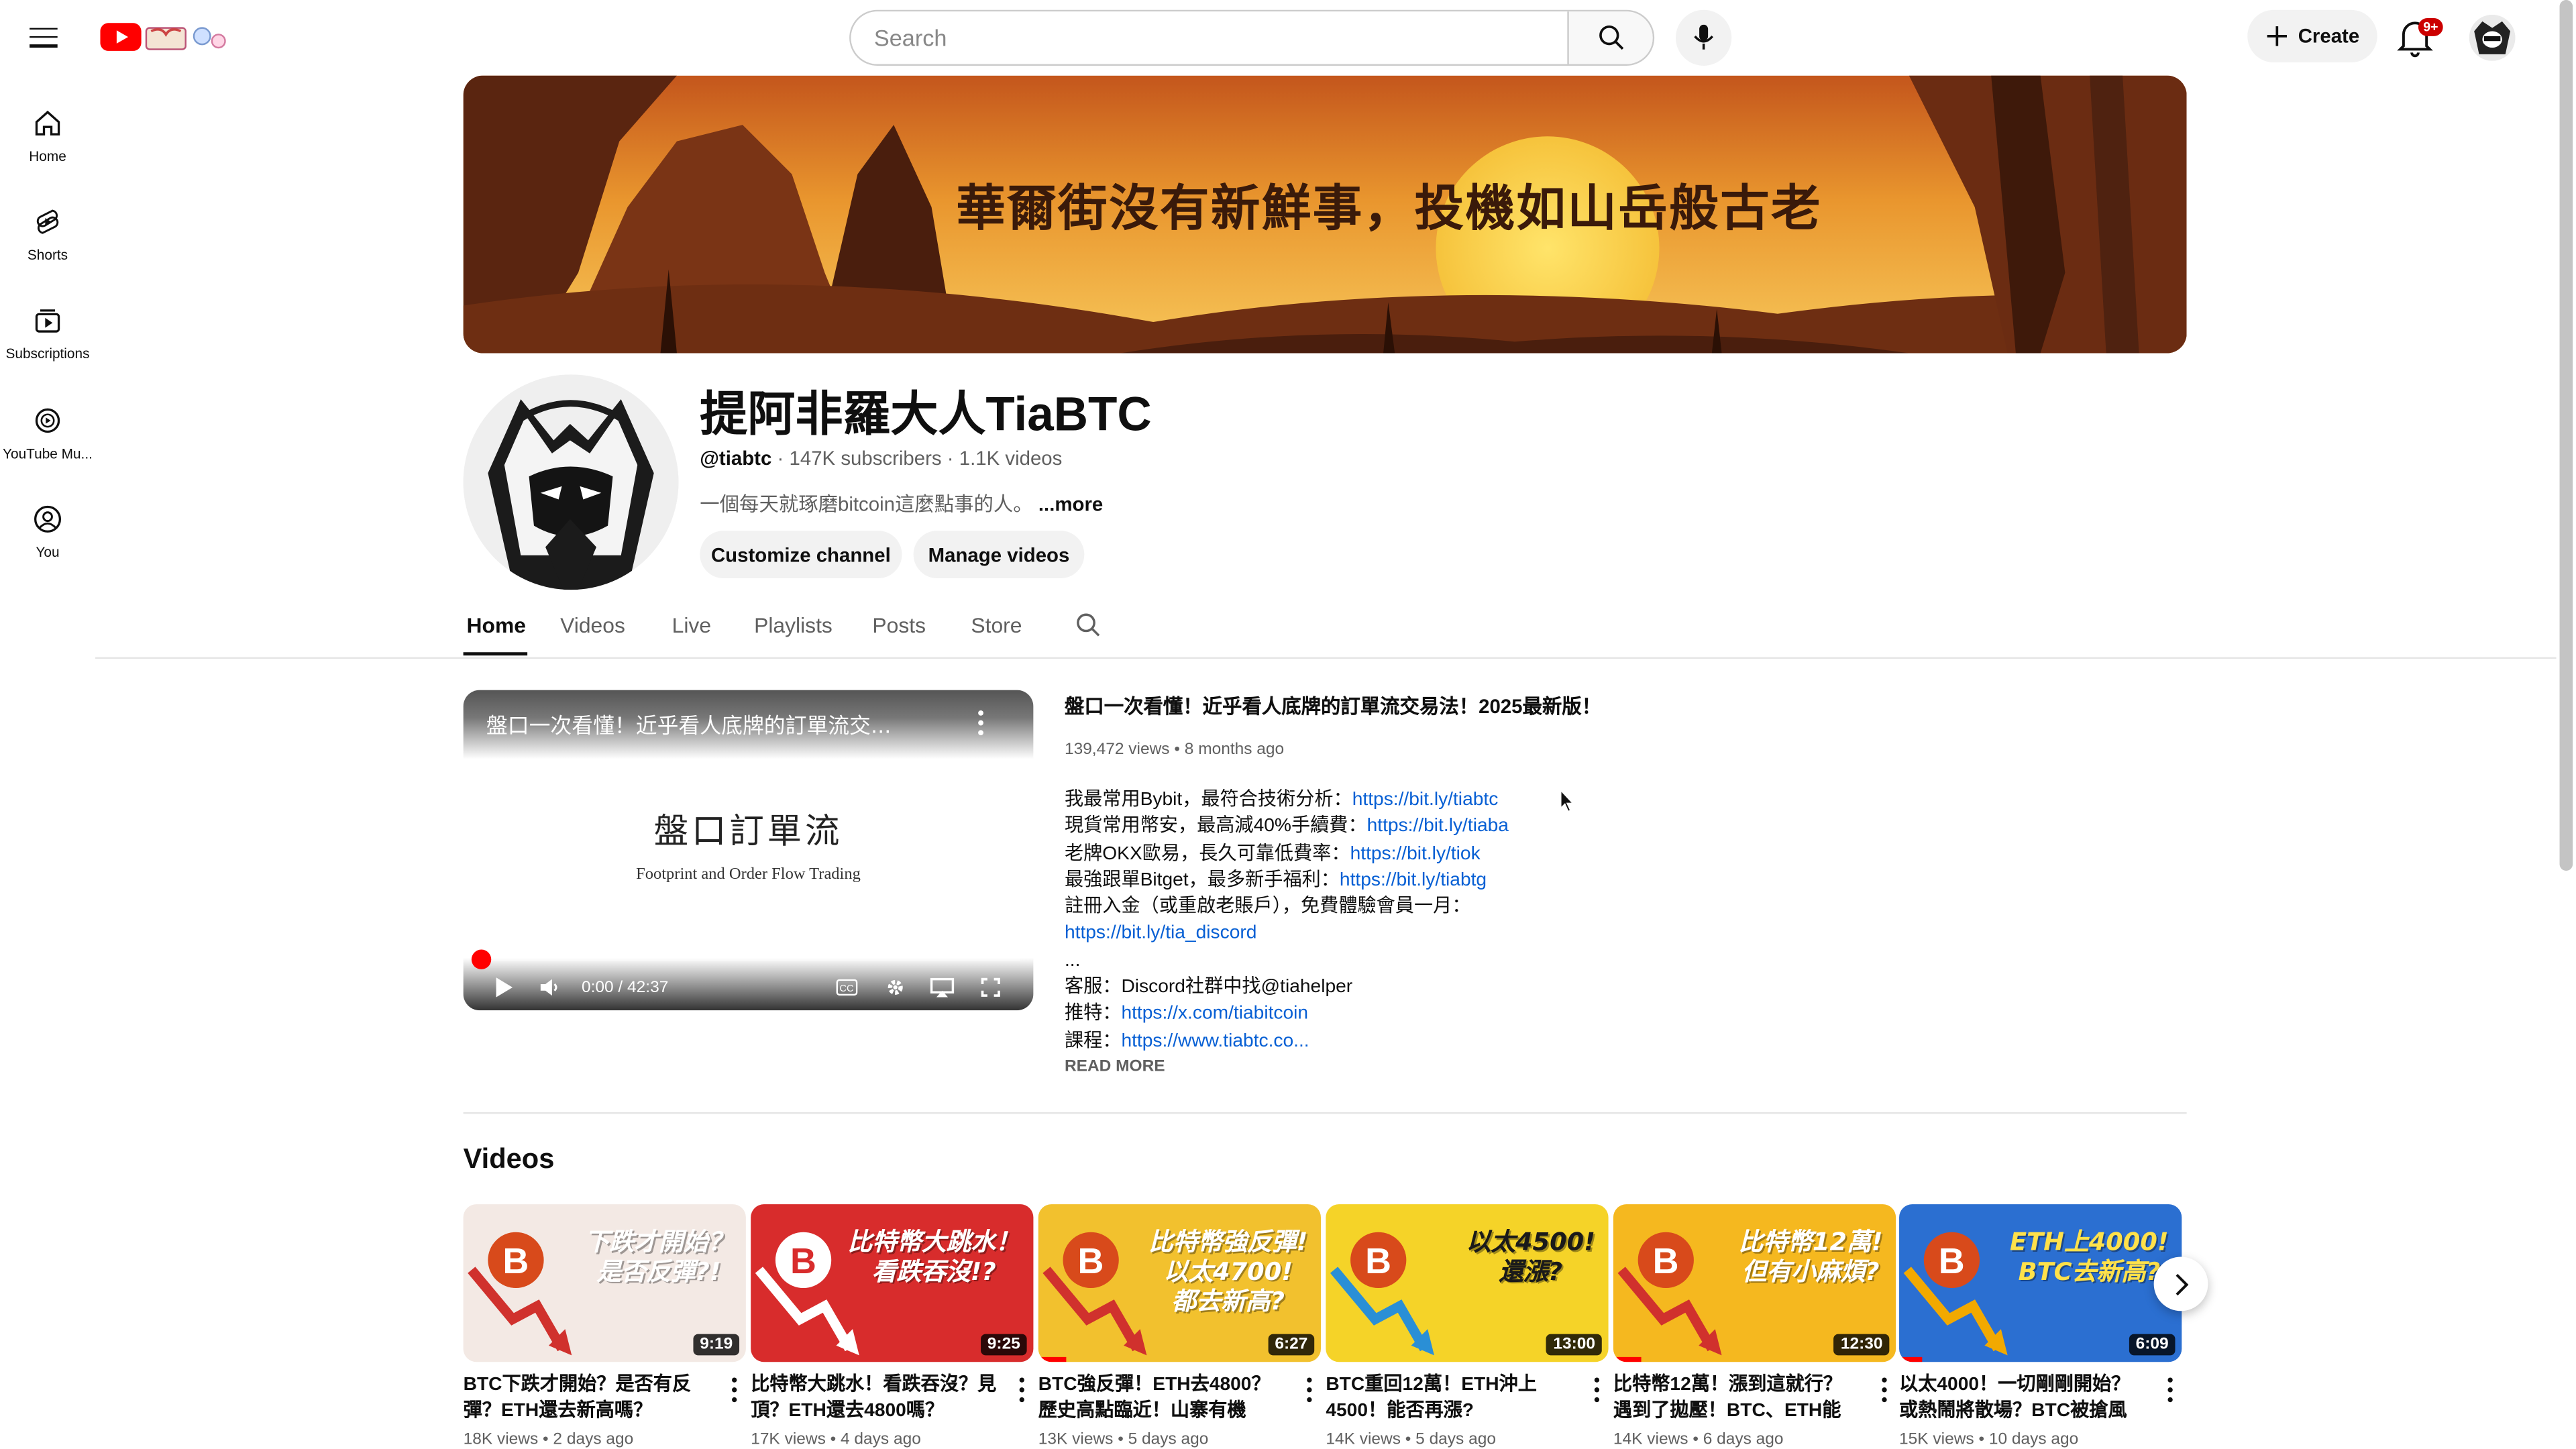 The image size is (2576, 1449). Describe the element at coordinates (801, 555) in the screenshot. I see `customize-channel-button: Customize channel` at that location.